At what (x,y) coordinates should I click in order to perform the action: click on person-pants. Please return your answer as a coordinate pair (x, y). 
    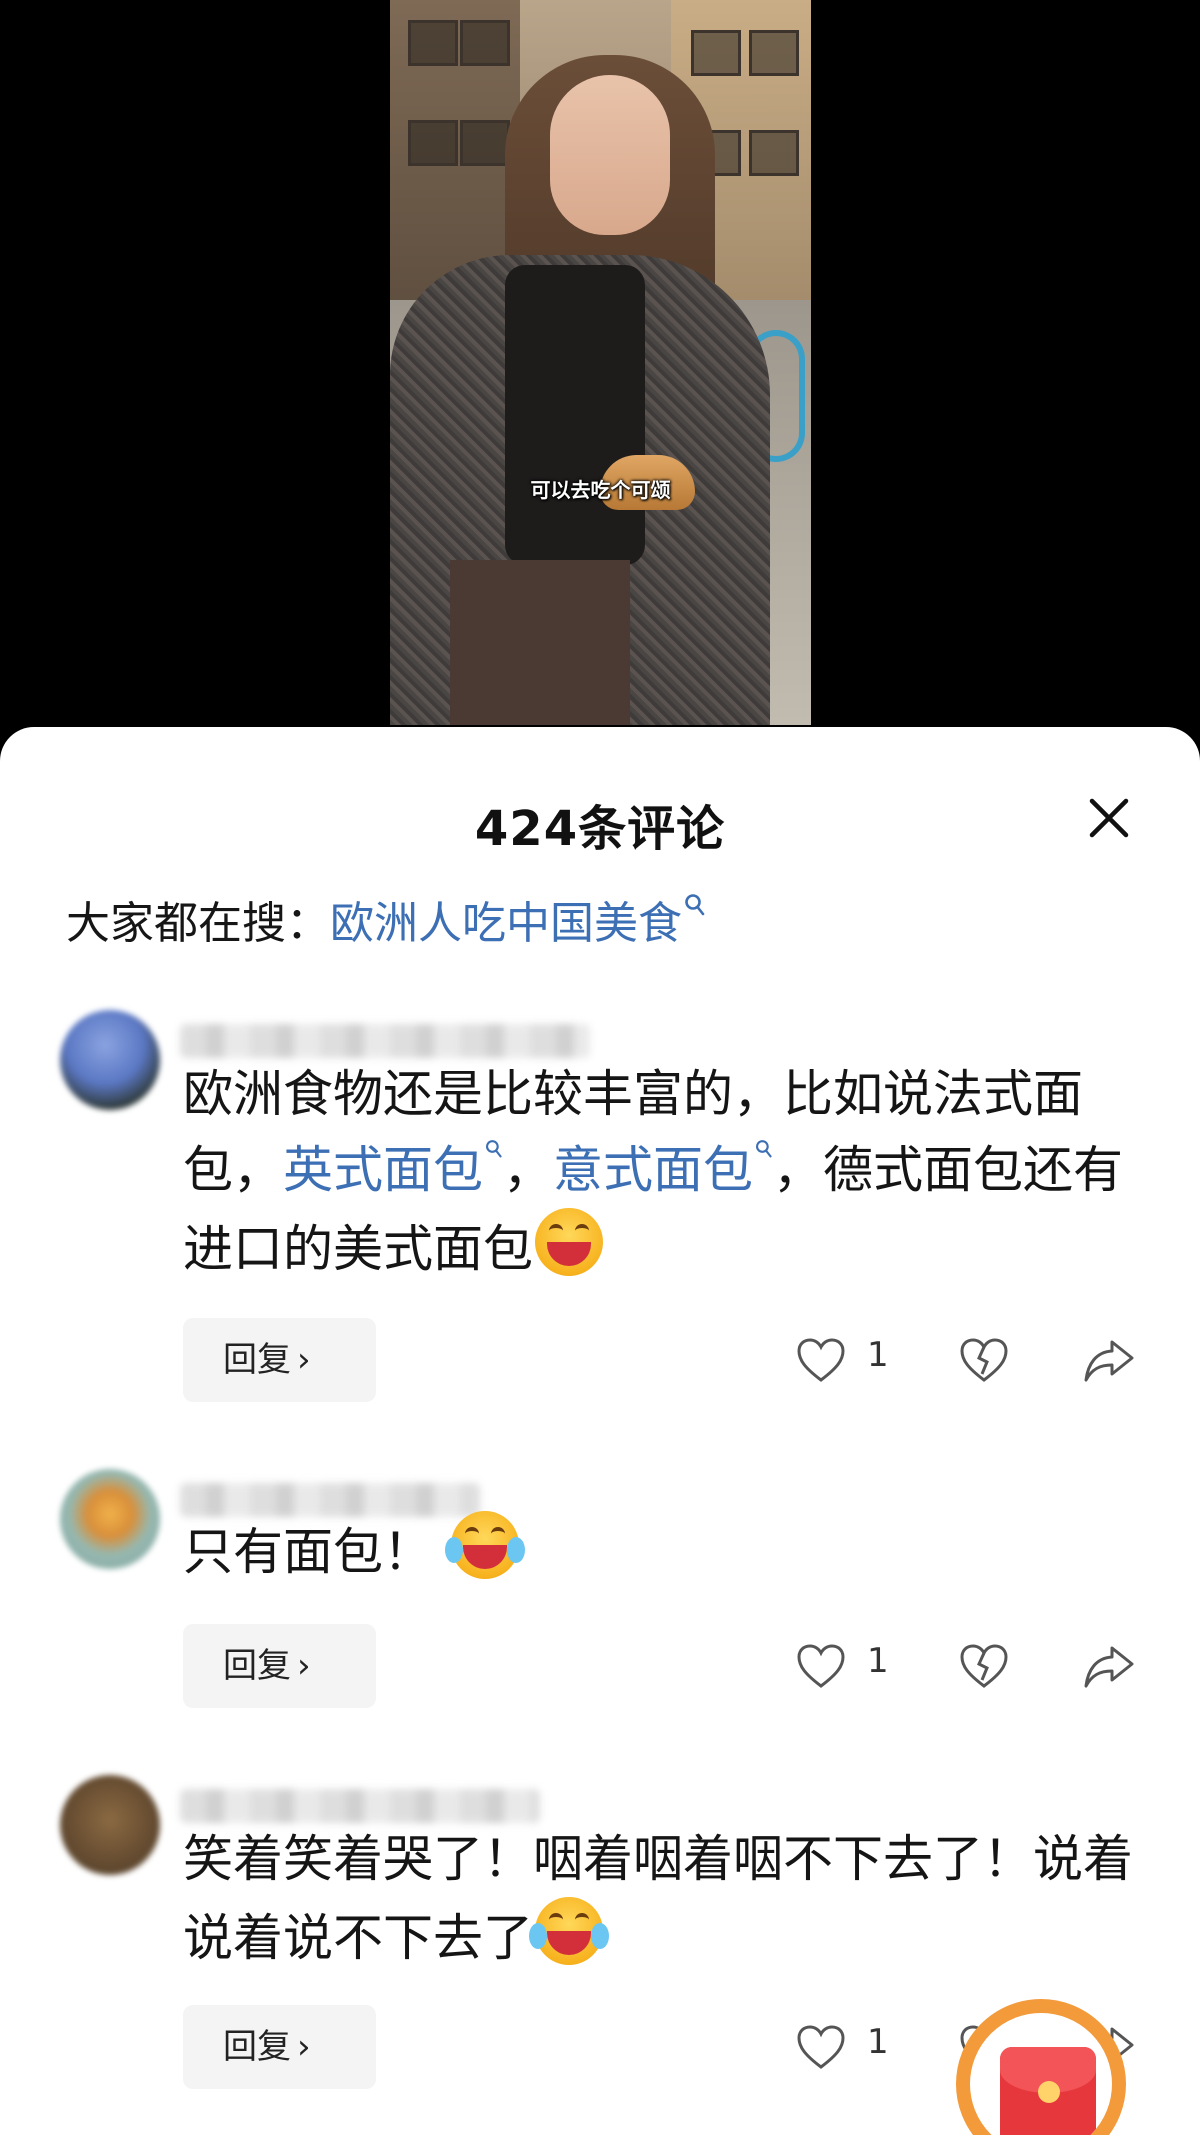
    Looking at the image, I should click on (540, 642).